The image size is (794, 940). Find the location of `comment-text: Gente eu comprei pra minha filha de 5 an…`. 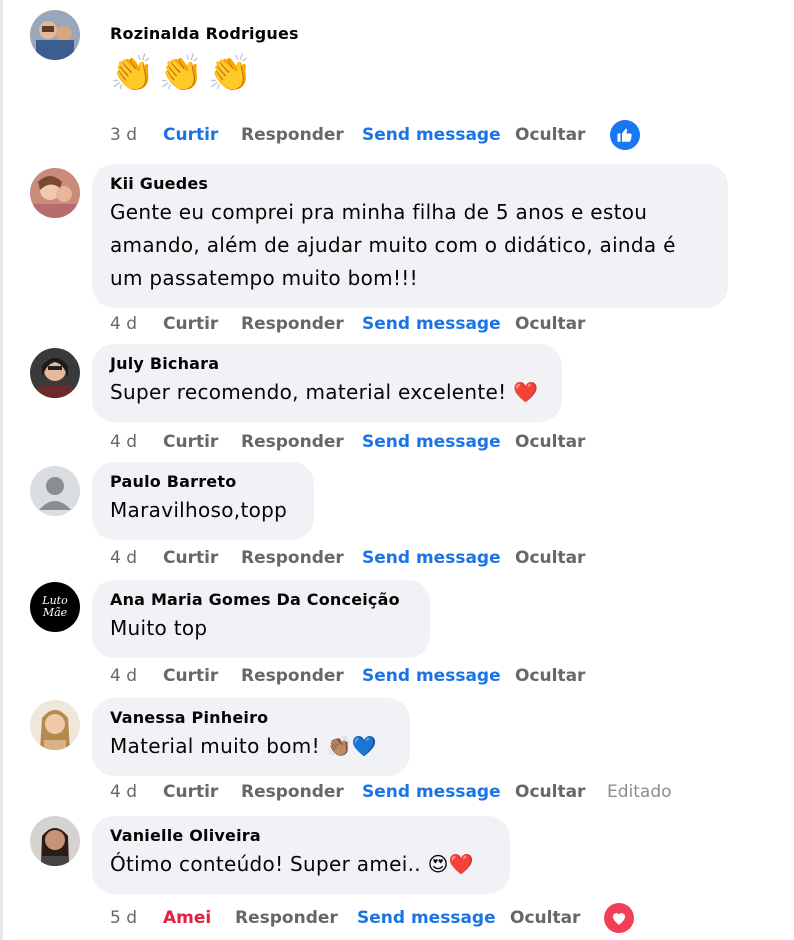

comment-text: Gente eu comprei pra minha filha de 5 an… is located at coordinates (410, 245).